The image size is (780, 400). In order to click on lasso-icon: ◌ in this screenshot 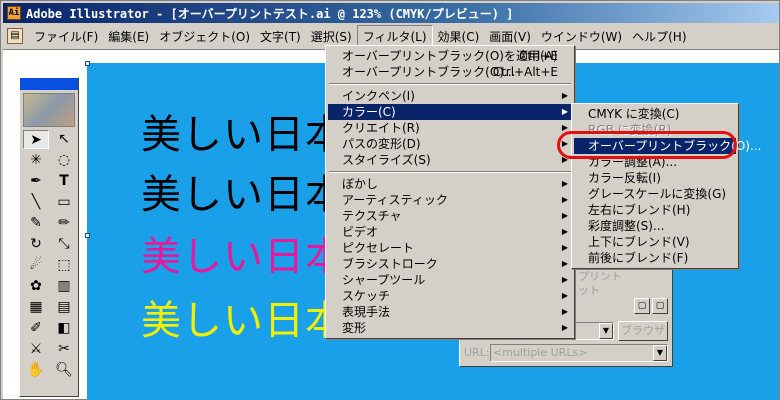, I will do `click(64, 160)`.